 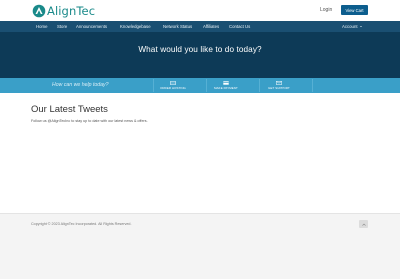 I want to click on back-to-top-button, so click(x=363, y=224).